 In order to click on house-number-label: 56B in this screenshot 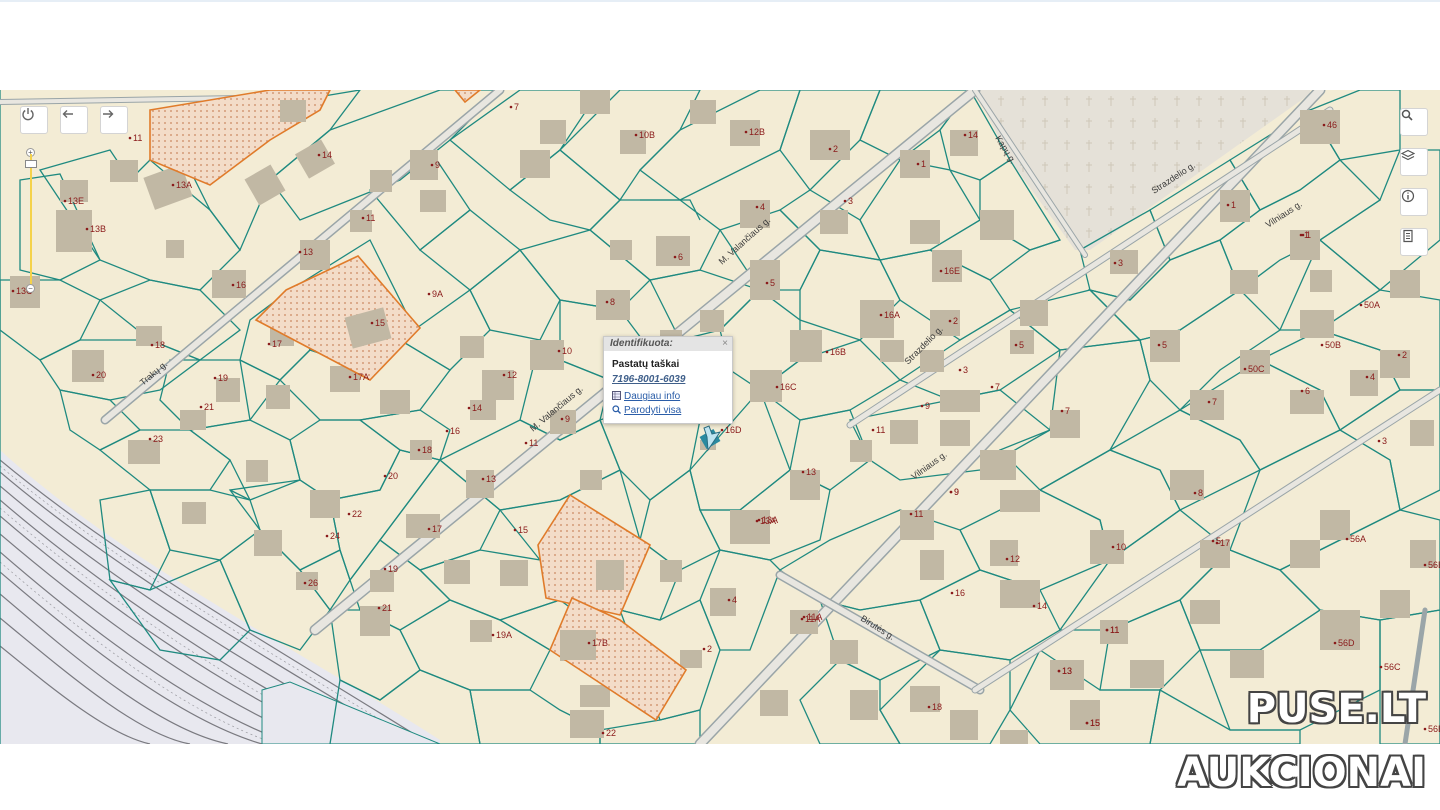, I will do `click(1434, 565)`.